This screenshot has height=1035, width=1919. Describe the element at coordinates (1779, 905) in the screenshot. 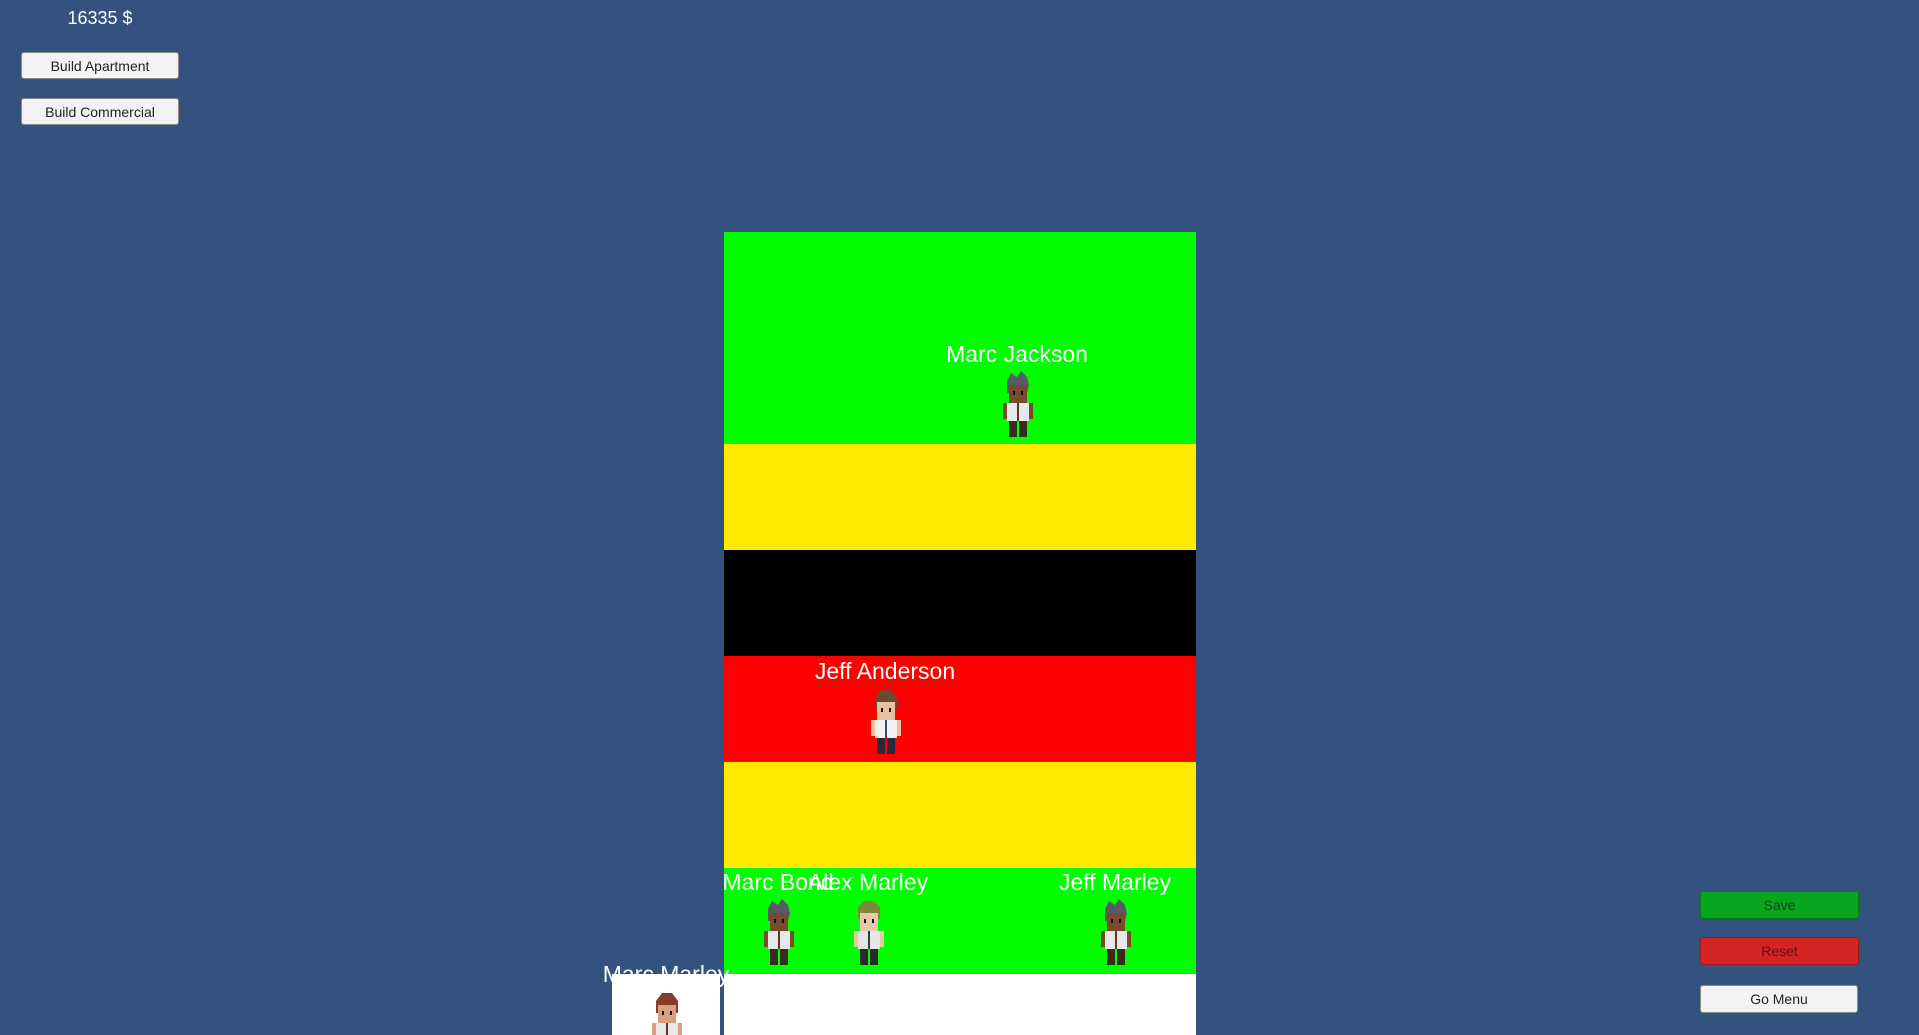

I see `save-button: Save` at that location.